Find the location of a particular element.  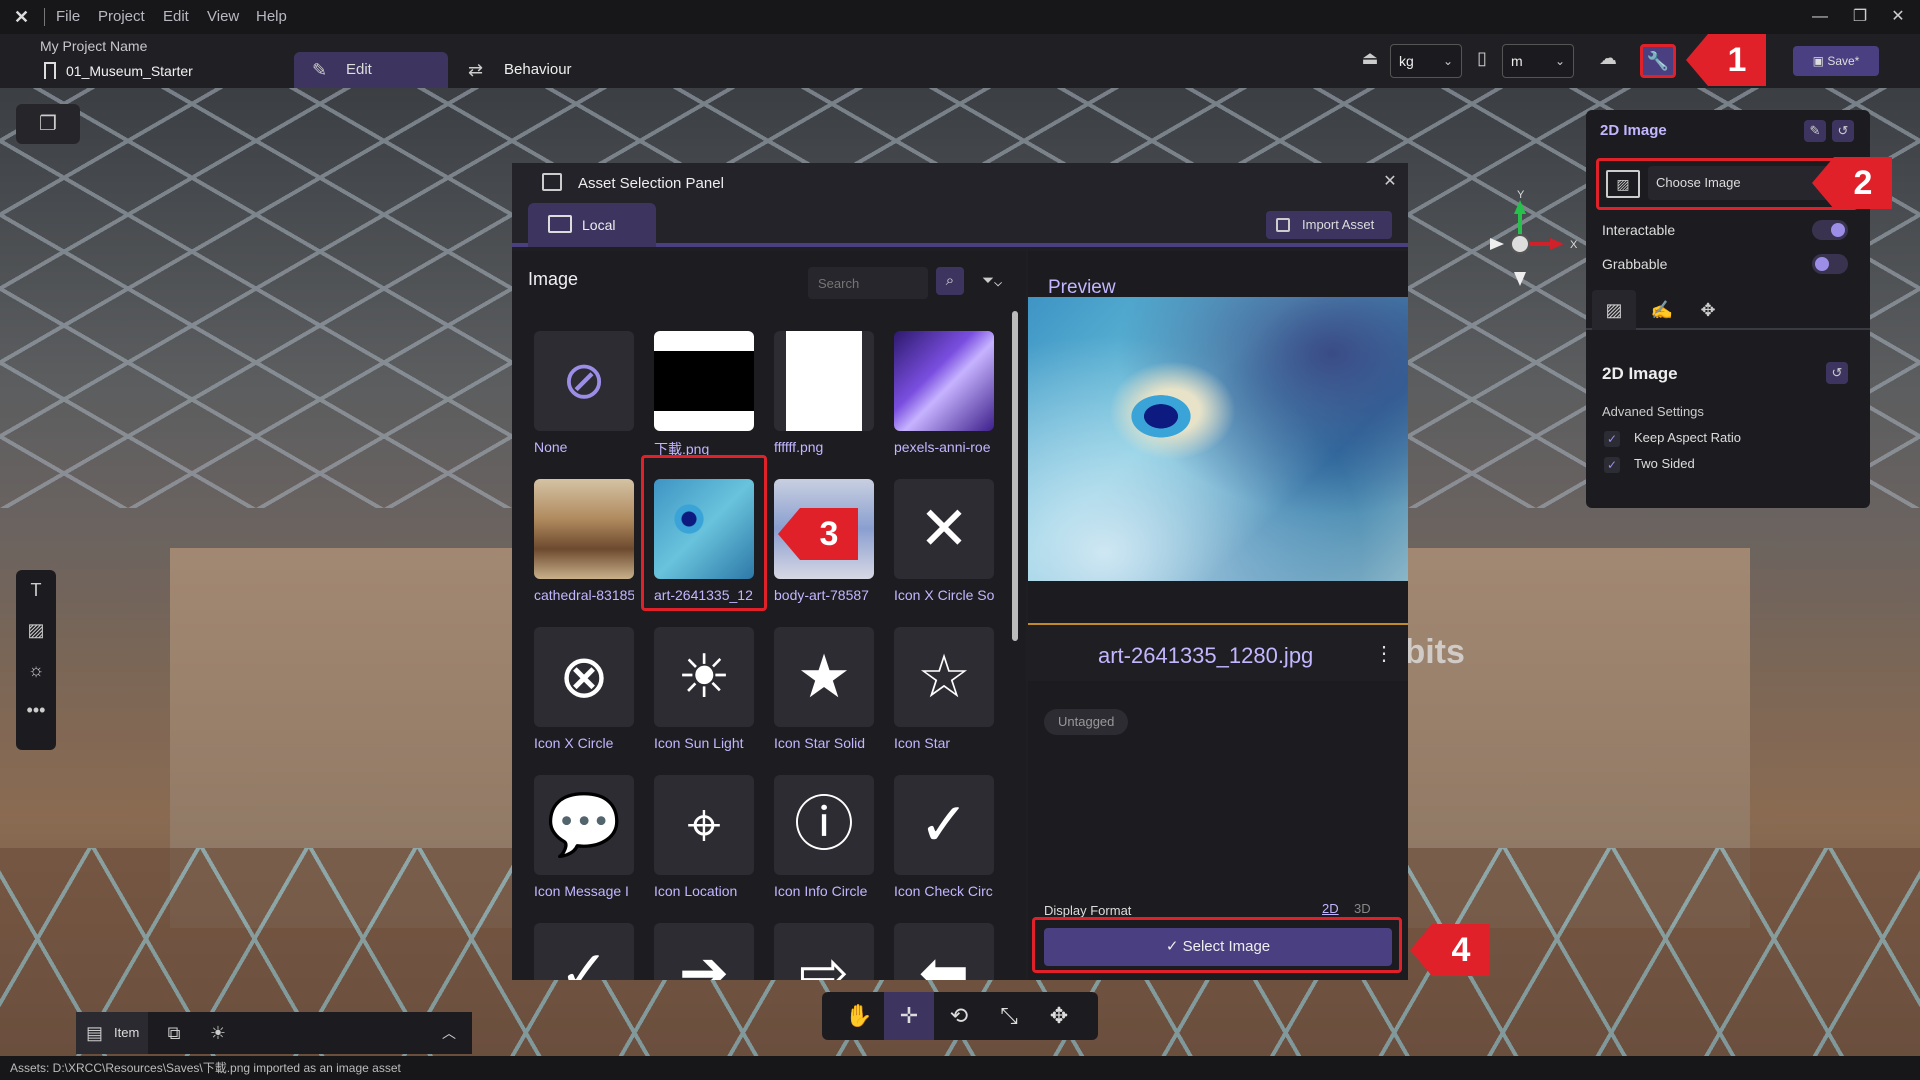

asset-tile: ⬅ is located at coordinates (944, 951).